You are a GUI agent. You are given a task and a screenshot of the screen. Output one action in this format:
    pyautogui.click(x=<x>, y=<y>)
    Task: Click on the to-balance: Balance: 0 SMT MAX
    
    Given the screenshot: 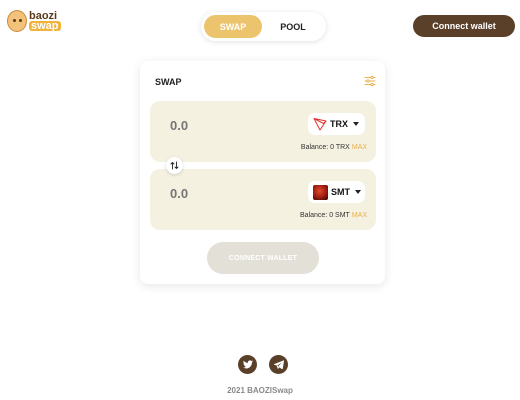 What is the action you would take?
    pyautogui.click(x=333, y=215)
    